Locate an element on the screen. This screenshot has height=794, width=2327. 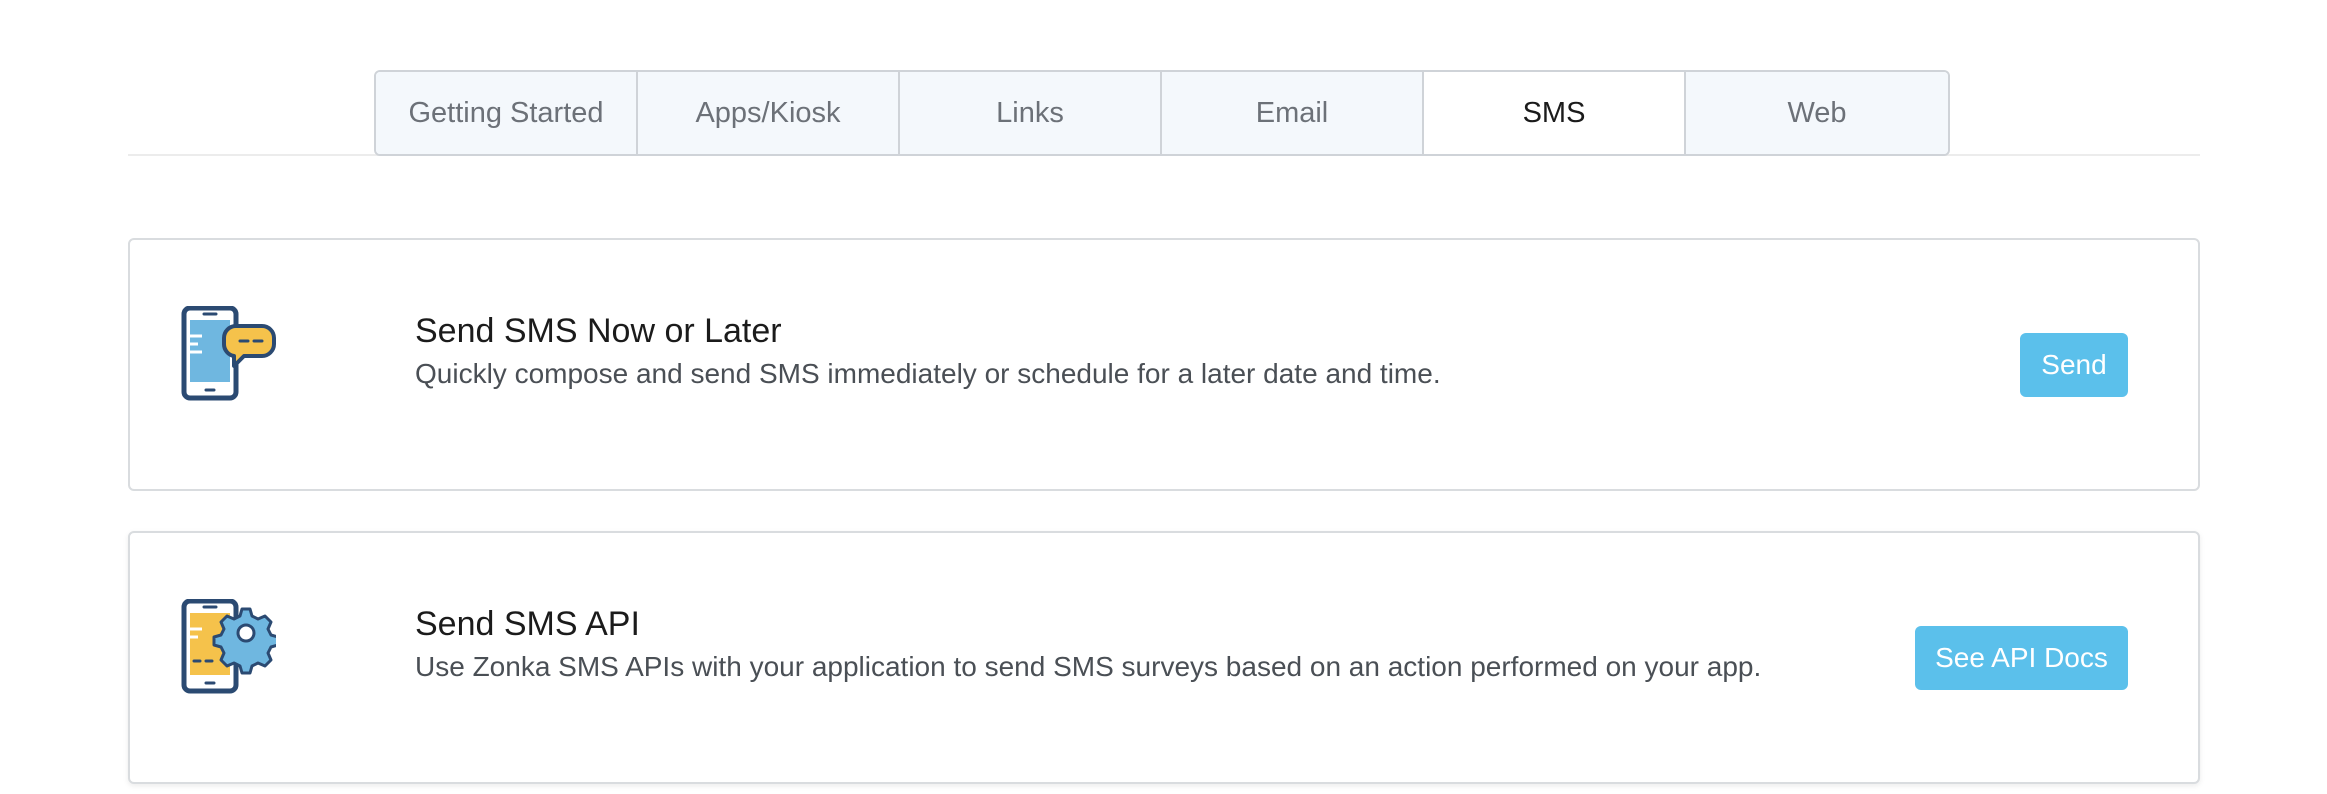
card-title: Send SMS API is located at coordinates (527, 624).